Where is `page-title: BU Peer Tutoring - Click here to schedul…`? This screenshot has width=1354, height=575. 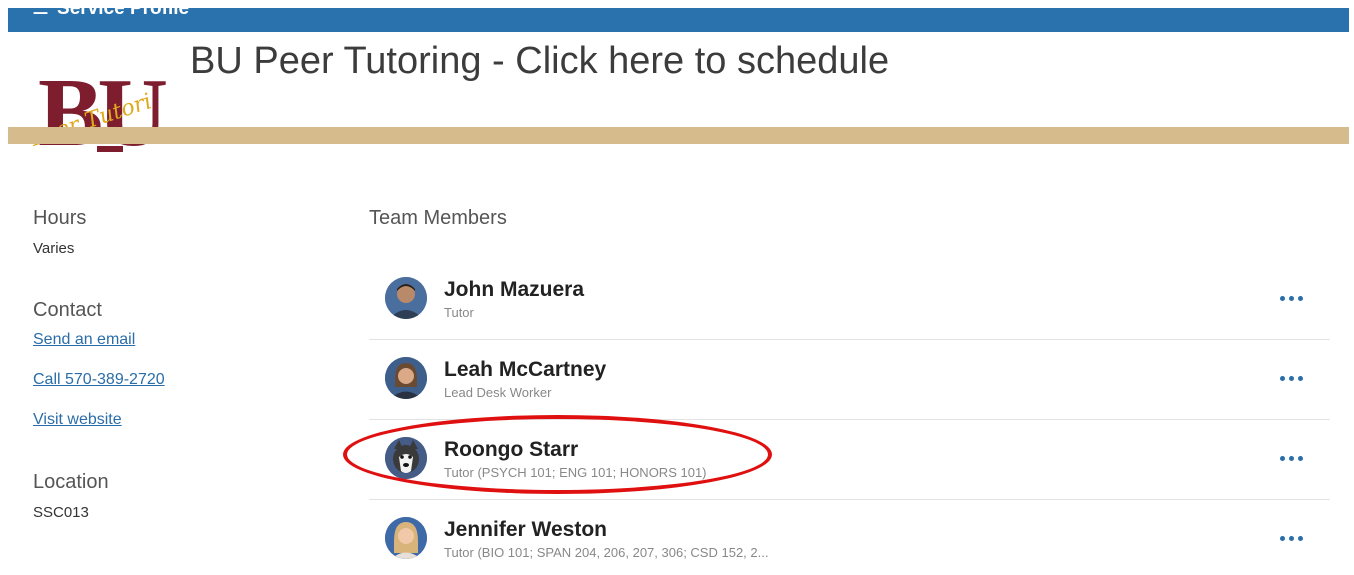
page-title: BU Peer Tutoring - Click here to schedul… is located at coordinates (539, 61).